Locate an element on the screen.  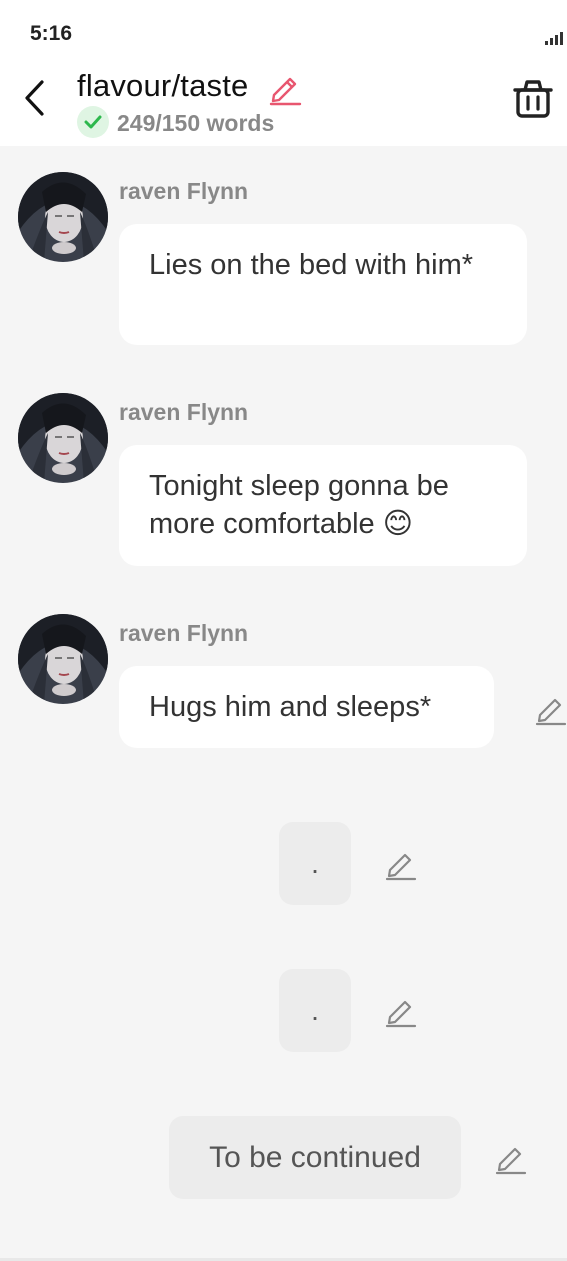
edit-title-icon is located at coordinates (285, 87).